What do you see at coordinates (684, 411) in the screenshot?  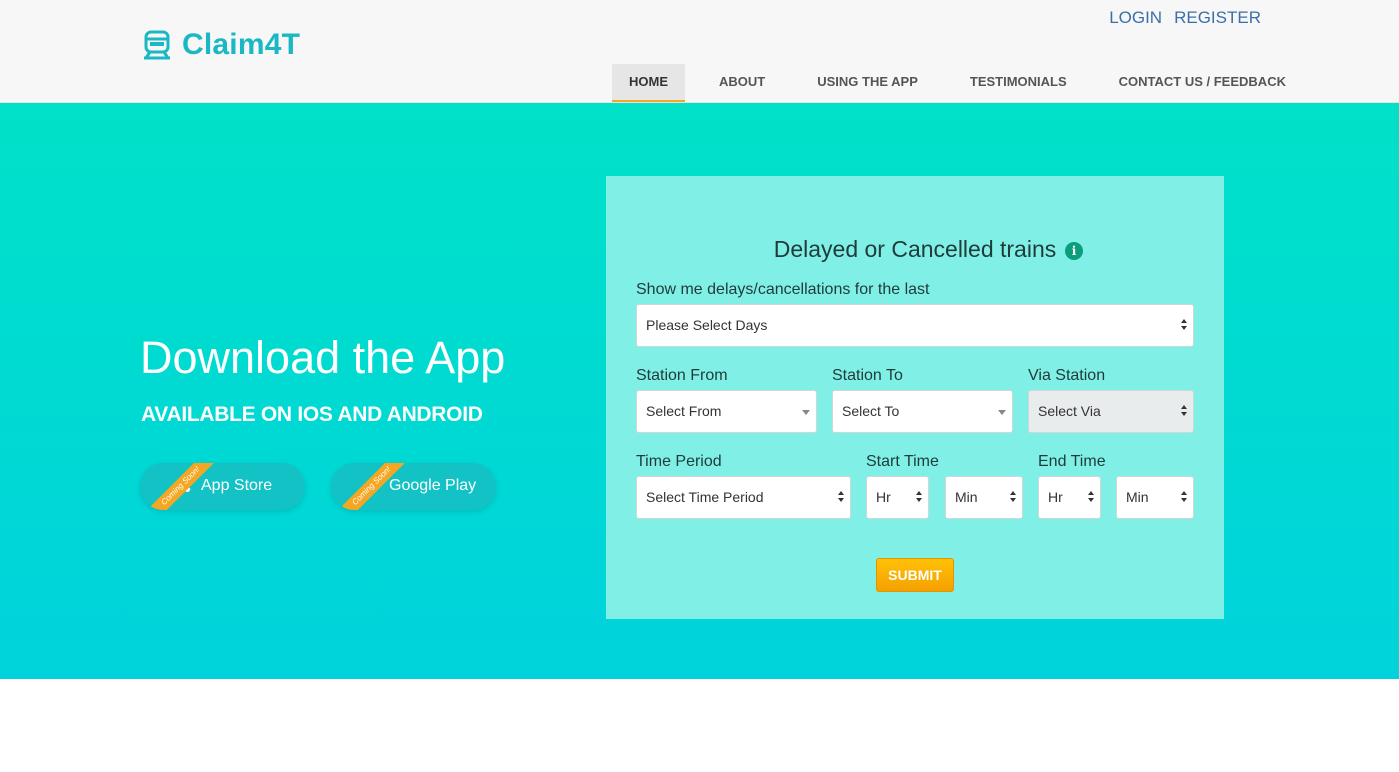 I see `station-from-value: Select From` at bounding box center [684, 411].